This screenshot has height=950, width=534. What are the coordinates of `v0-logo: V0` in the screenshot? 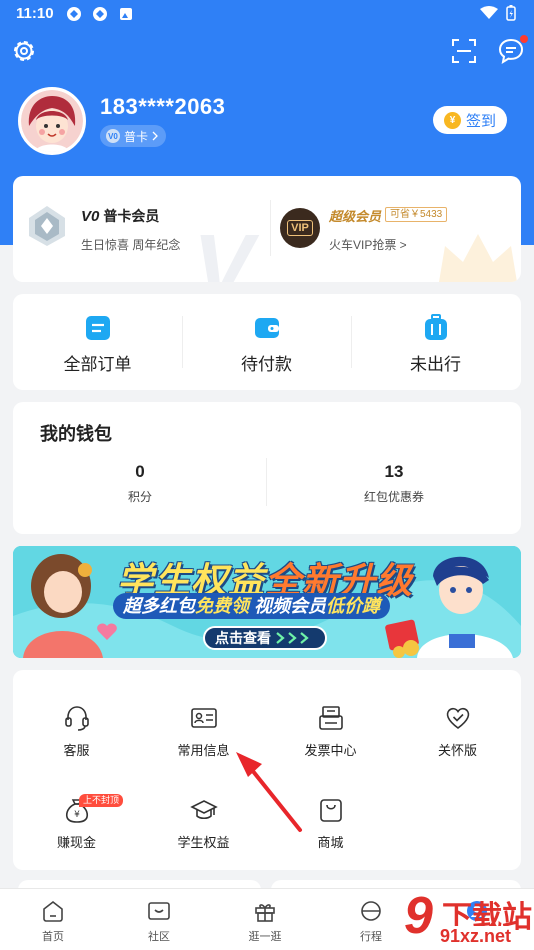 It's located at (90, 216).